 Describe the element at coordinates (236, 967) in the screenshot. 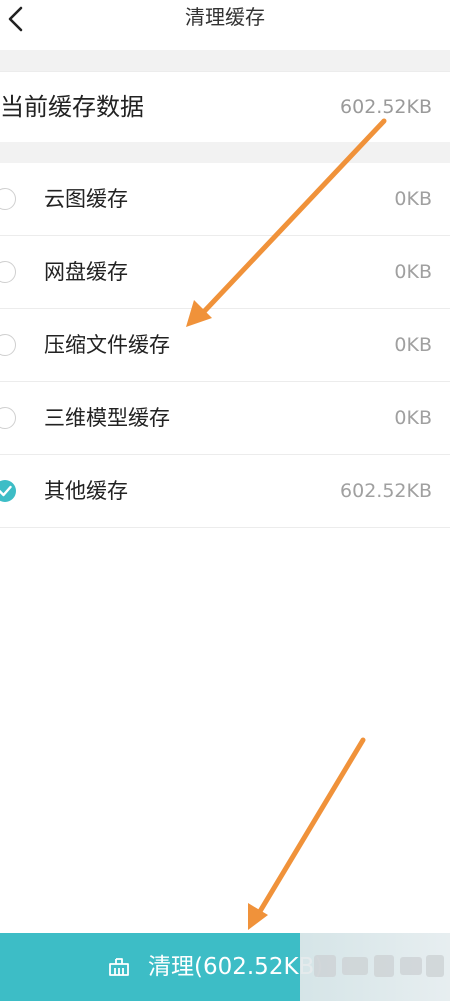

I see `clean-button-label: 清理(602.52KB)` at that location.